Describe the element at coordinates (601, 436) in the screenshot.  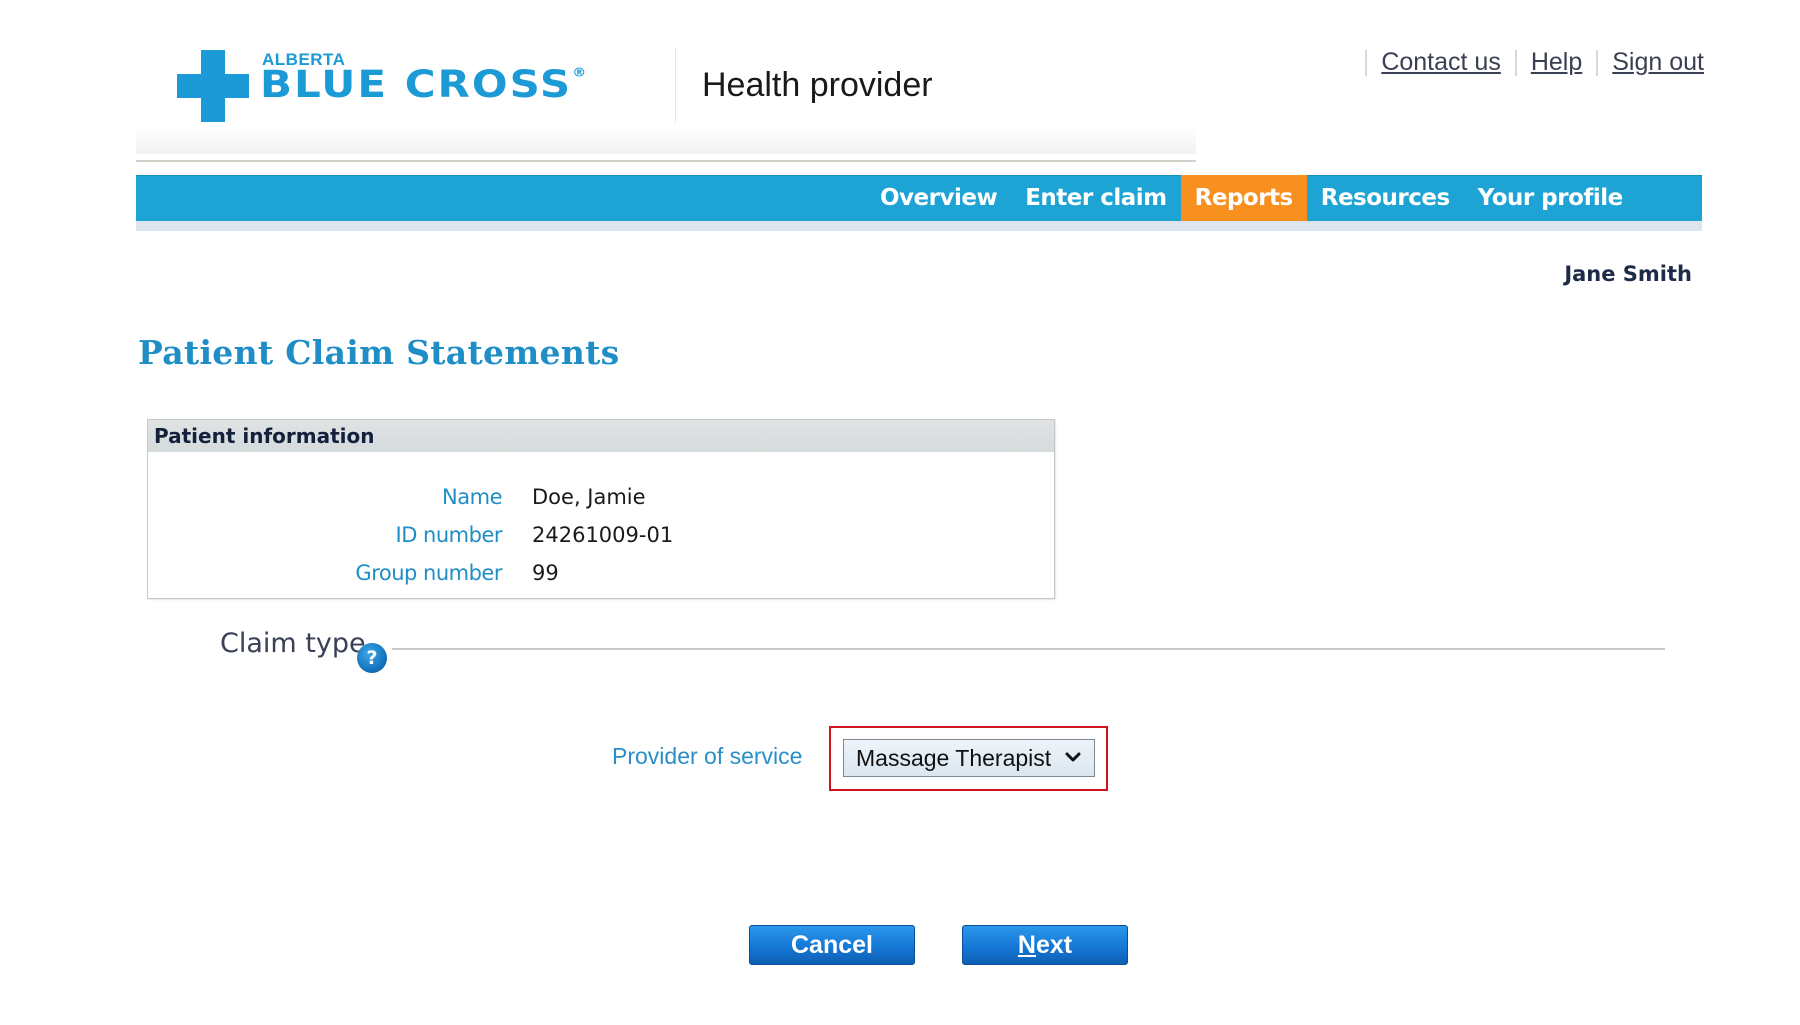
I see `patient-information-header: Patient information` at that location.